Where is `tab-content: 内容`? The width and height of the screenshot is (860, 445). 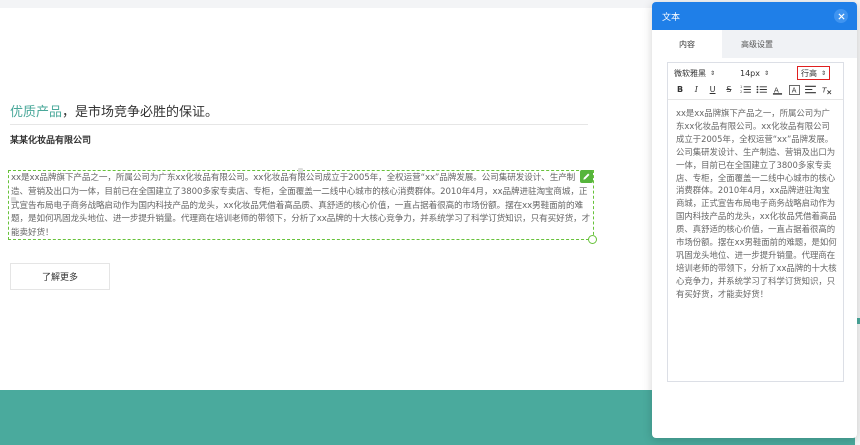
tab-content: 内容 is located at coordinates (687, 44).